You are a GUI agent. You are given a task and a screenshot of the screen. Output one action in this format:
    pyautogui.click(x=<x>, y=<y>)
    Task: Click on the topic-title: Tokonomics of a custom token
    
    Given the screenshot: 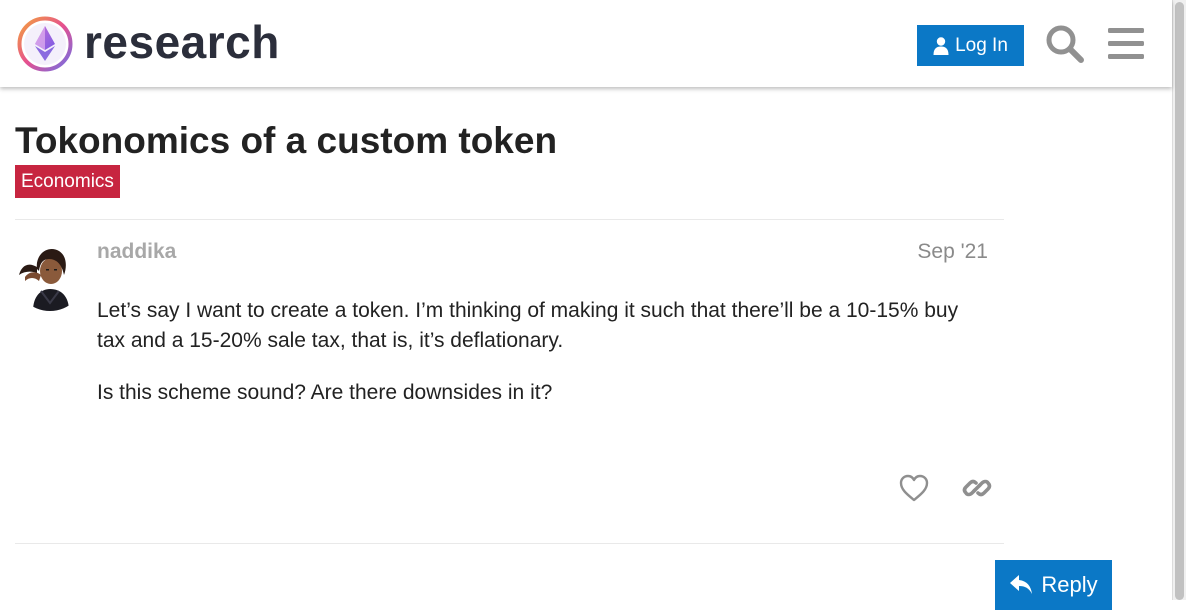 What is the action you would take?
    pyautogui.click(x=286, y=141)
    